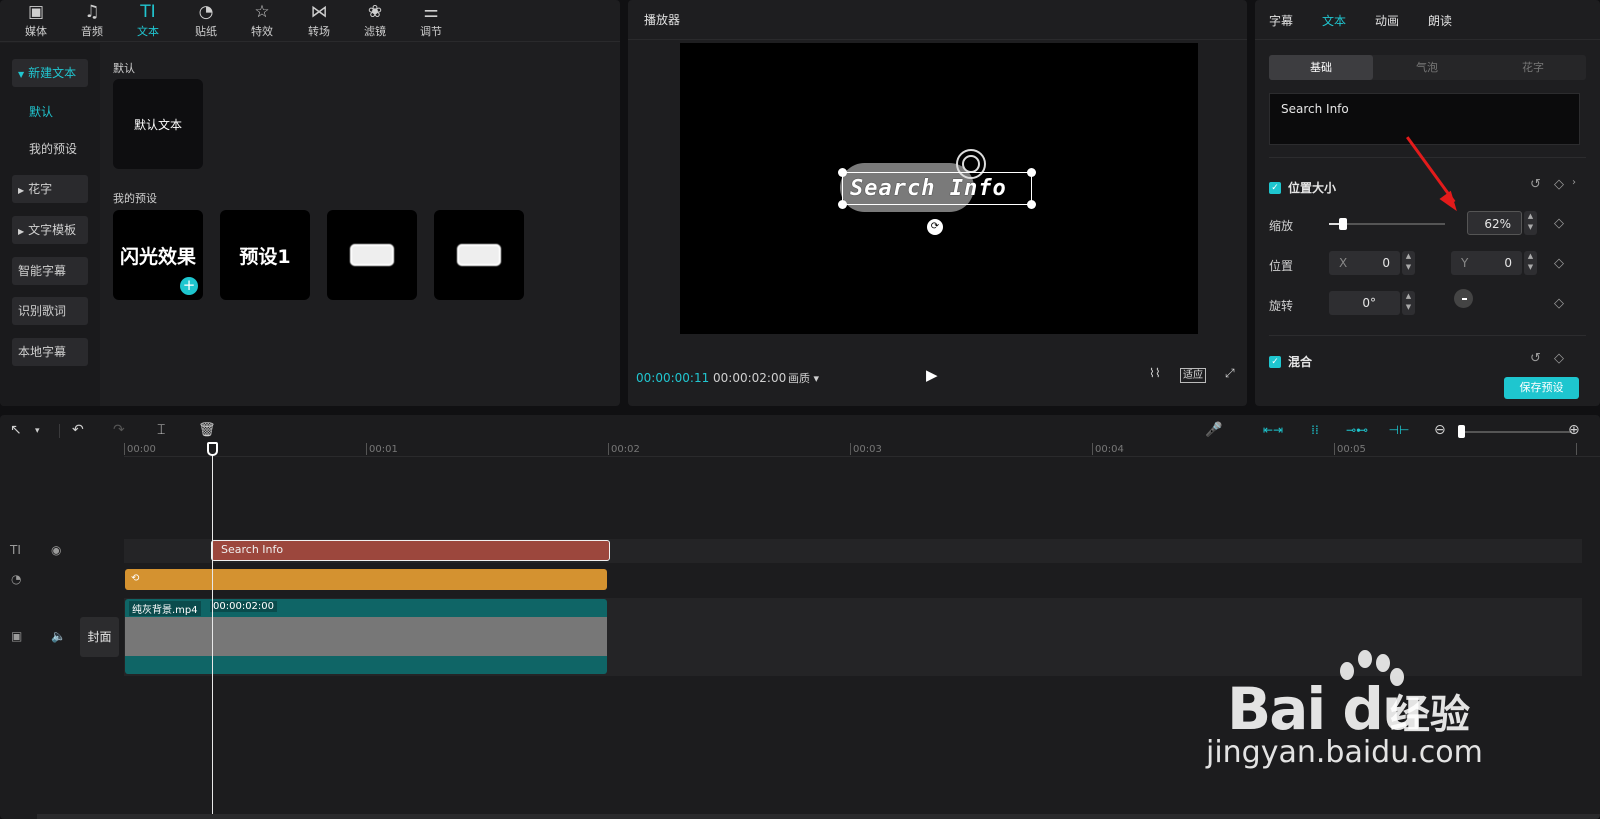 The height and width of the screenshot is (819, 1600). I want to click on sidebar-item-fancy-text: ▶ 花字, so click(50, 189).